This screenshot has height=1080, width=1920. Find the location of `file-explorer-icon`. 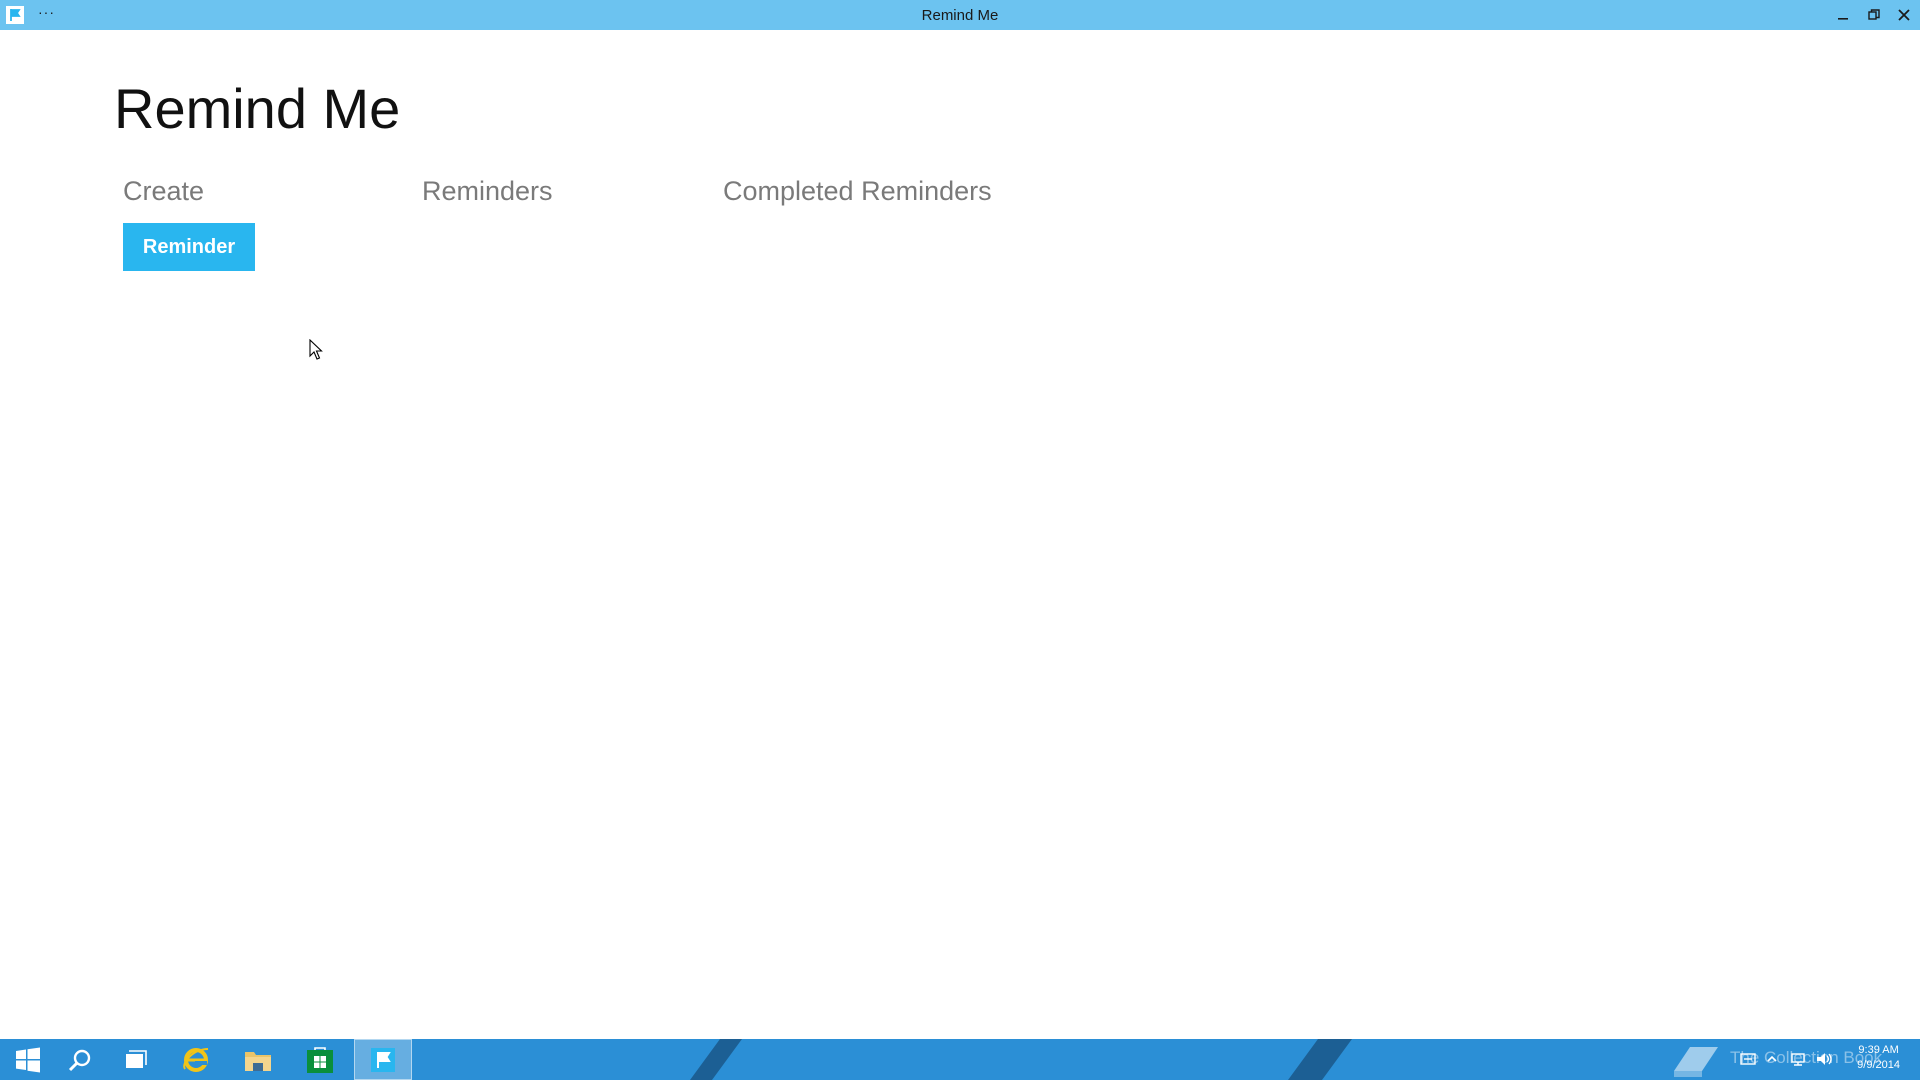

file-explorer-icon is located at coordinates (258, 1061).